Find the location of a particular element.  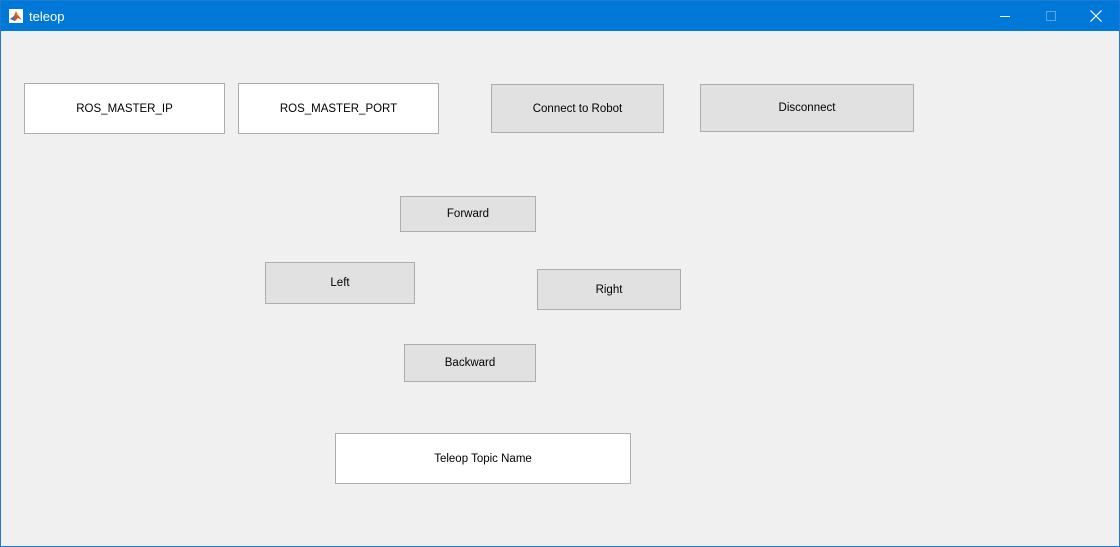

teleop-topic-name-field: Teleop Topic Name is located at coordinates (483, 458).